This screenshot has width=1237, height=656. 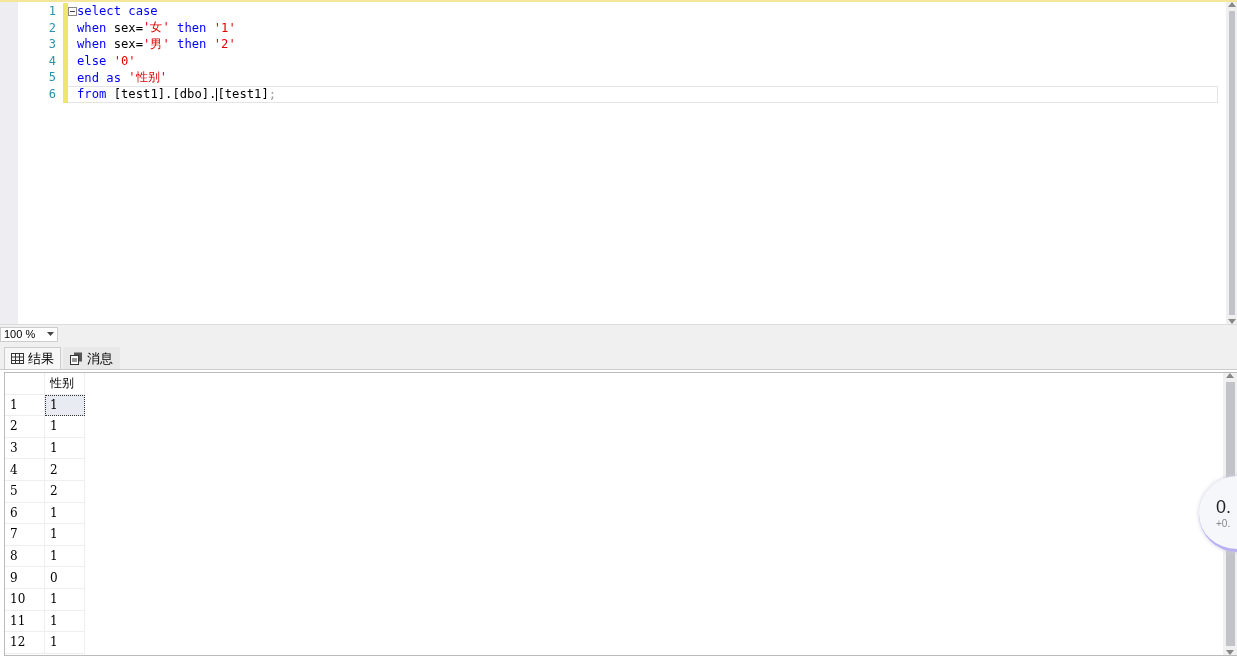 I want to click on code-line: from [test1].[dbo].[test1];, so click(x=643, y=94).